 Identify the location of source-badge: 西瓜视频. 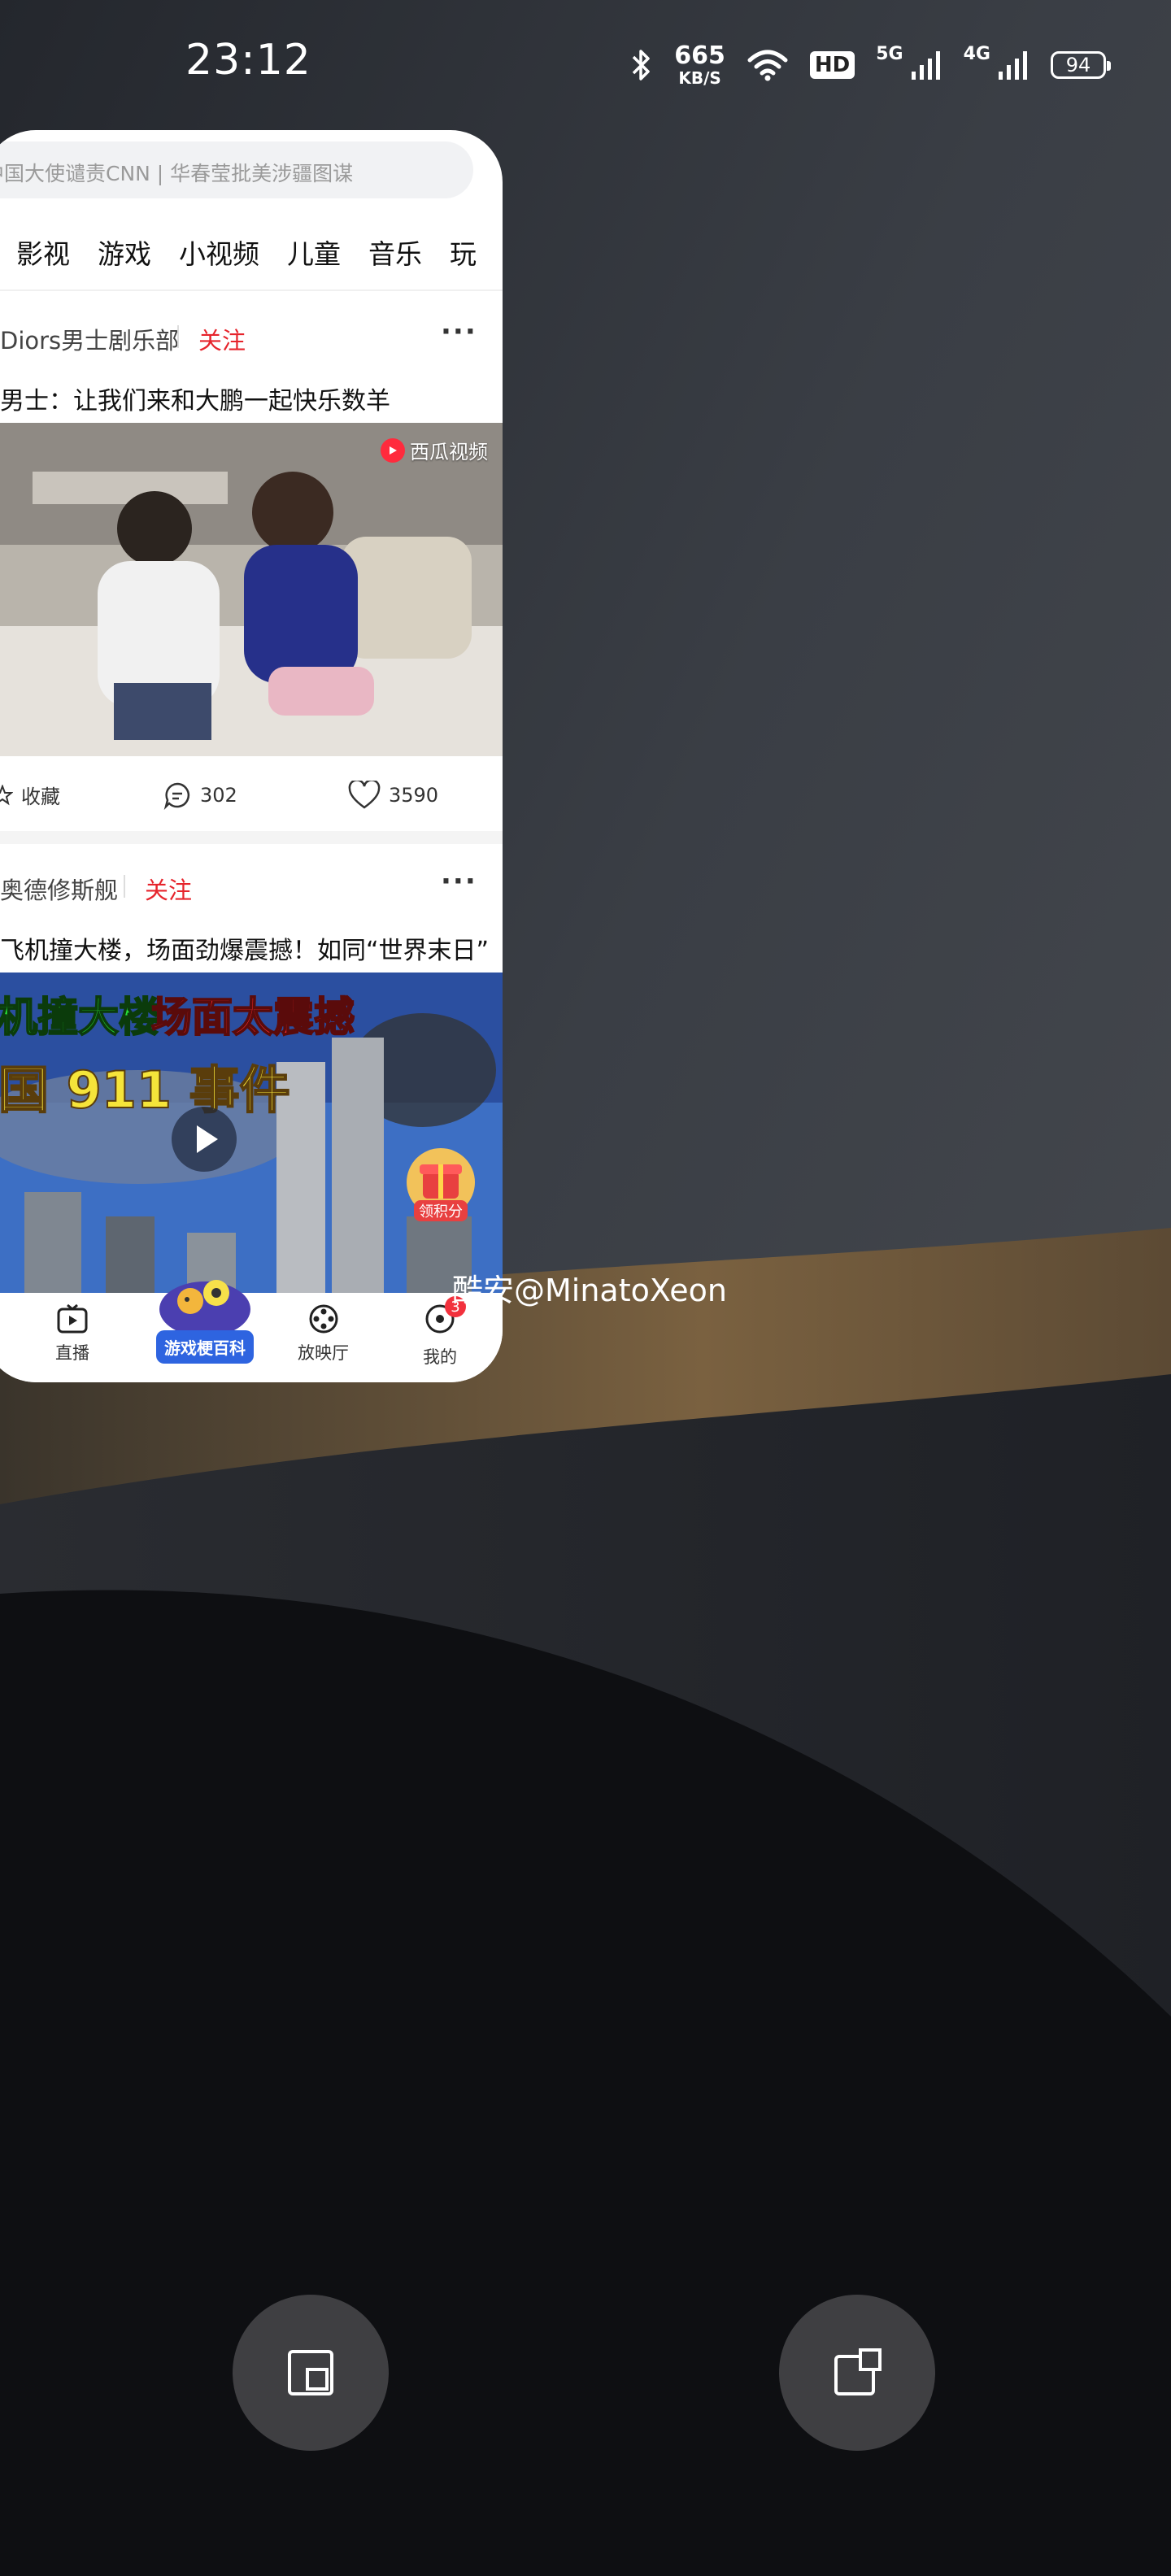
(434, 450).